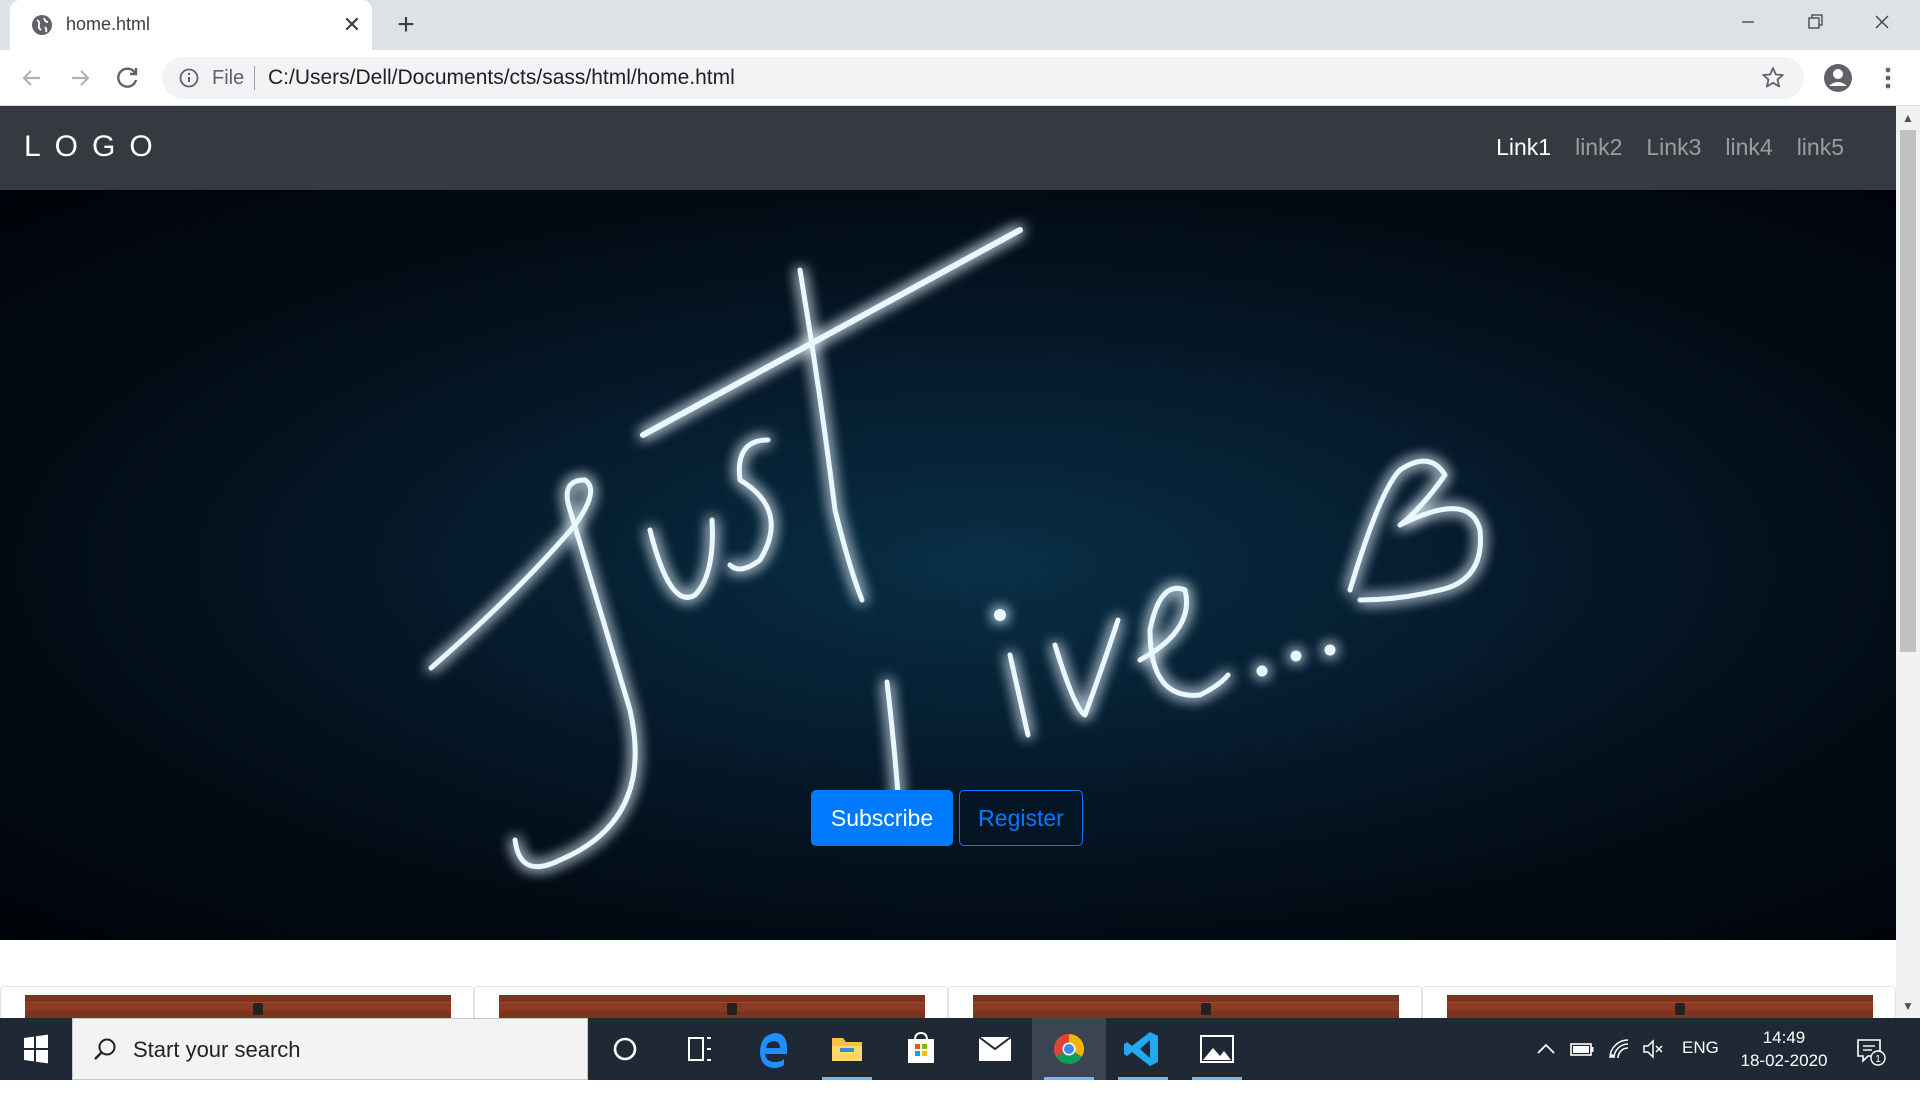  I want to click on omnibox-separator, so click(254, 78).